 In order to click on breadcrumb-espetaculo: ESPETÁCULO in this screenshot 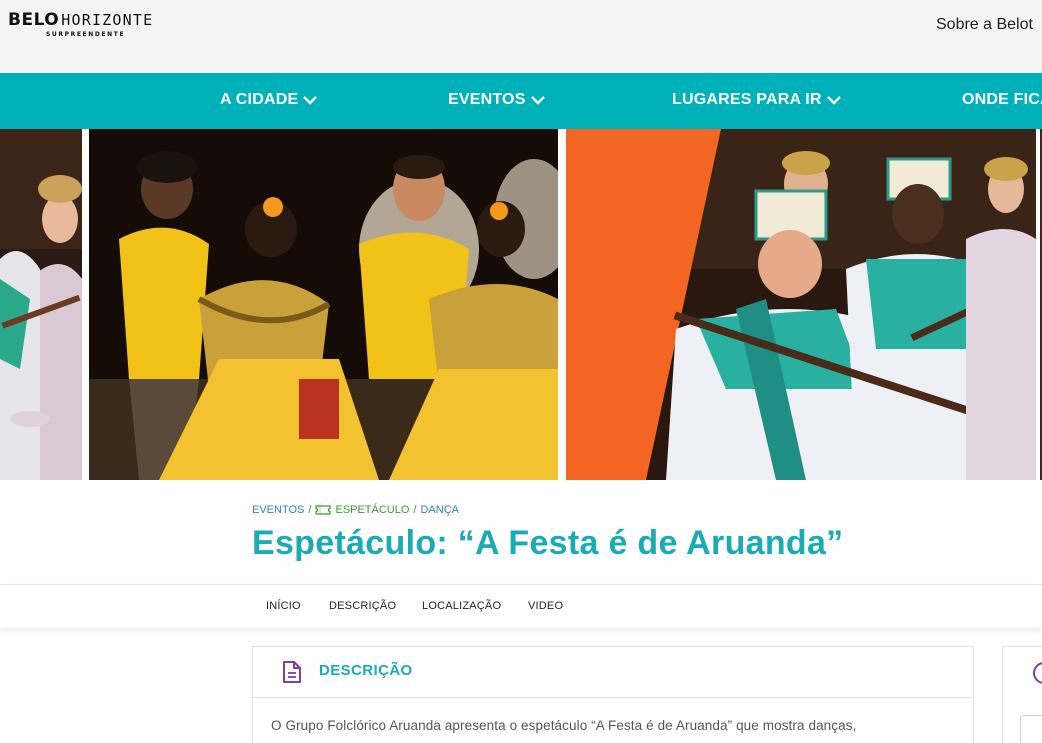, I will do `click(362, 510)`.